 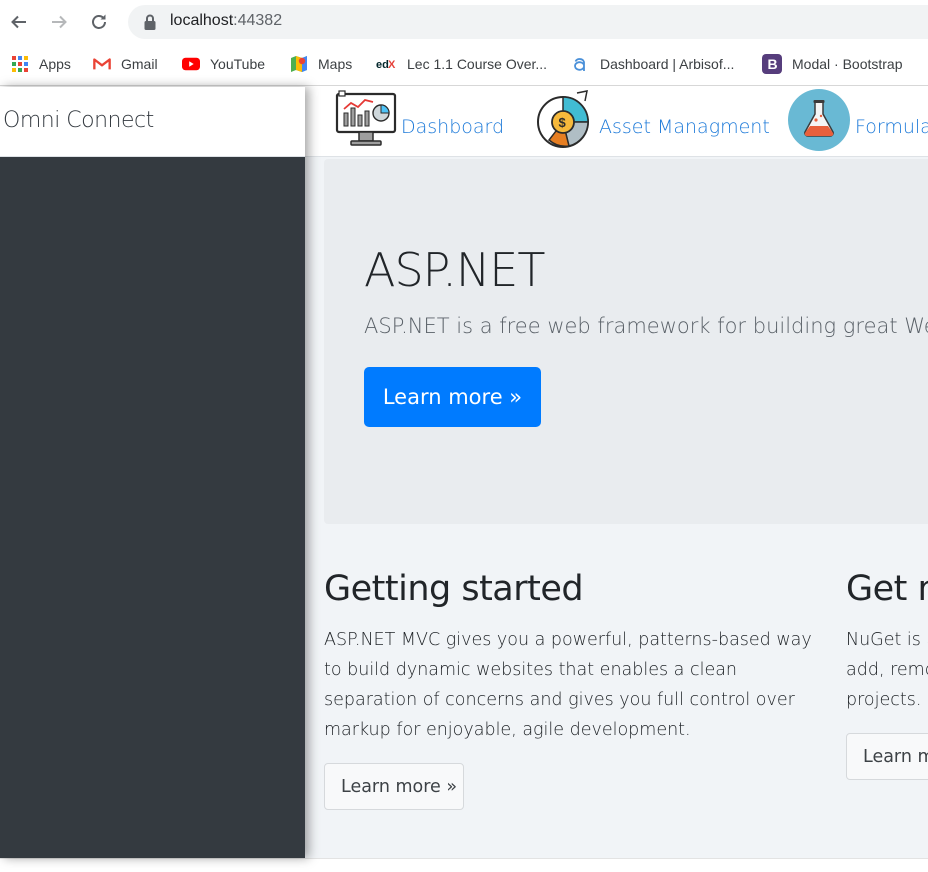 I want to click on forward-button, so click(x=59, y=22).